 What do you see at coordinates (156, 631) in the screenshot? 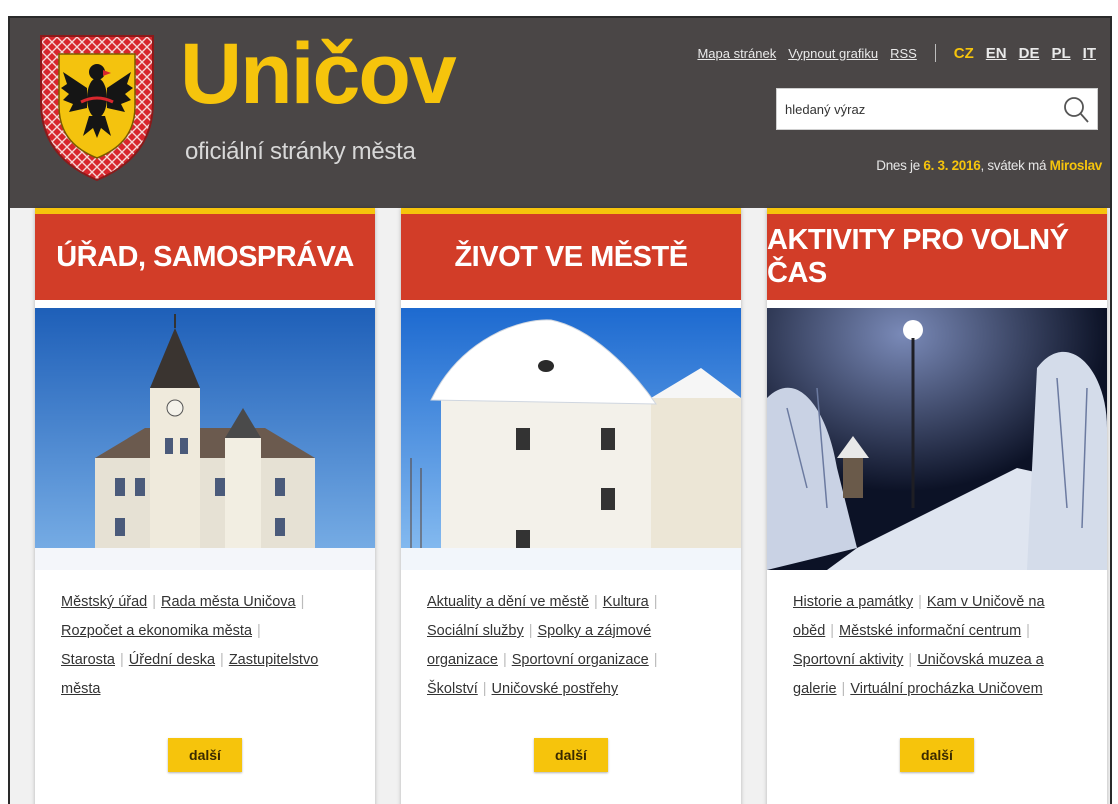
I see `link-rozpocet: Rozpočet a ekonomika města` at bounding box center [156, 631].